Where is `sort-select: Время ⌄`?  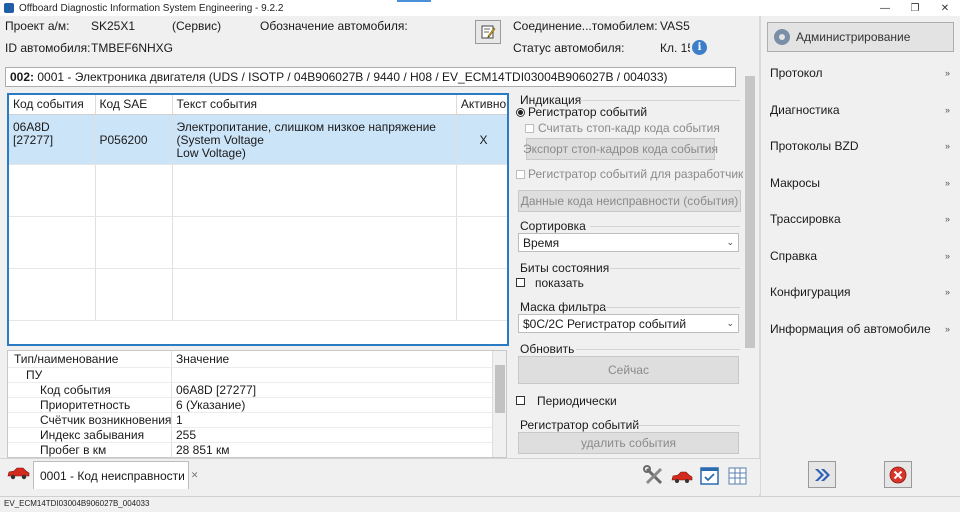
sort-select: Время ⌄ is located at coordinates (628, 242).